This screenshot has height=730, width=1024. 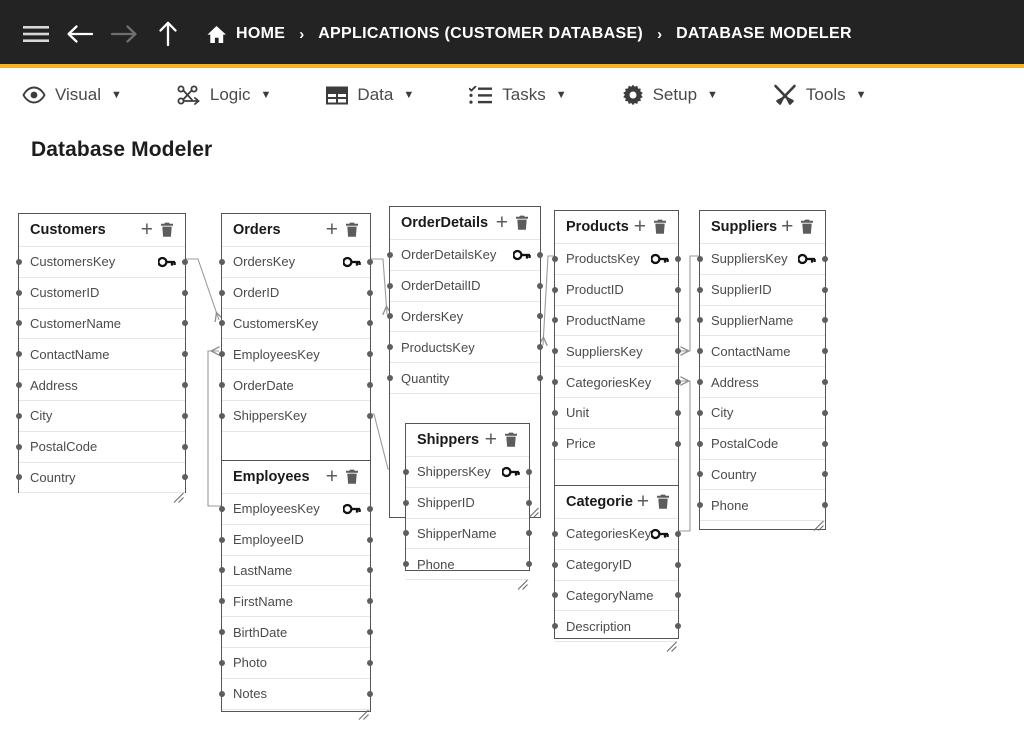 What do you see at coordinates (296, 384) in the screenshot?
I see `entity-field-row: OrderDate` at bounding box center [296, 384].